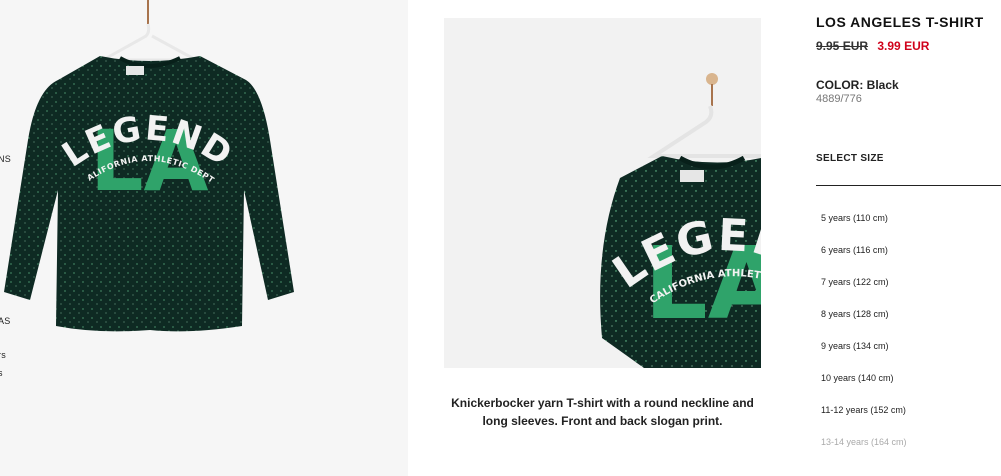 Image resolution: width=1001 pixels, height=476 pixels. What do you see at coordinates (908, 223) in the screenshot?
I see `size-option: 5 years (110 cm)` at bounding box center [908, 223].